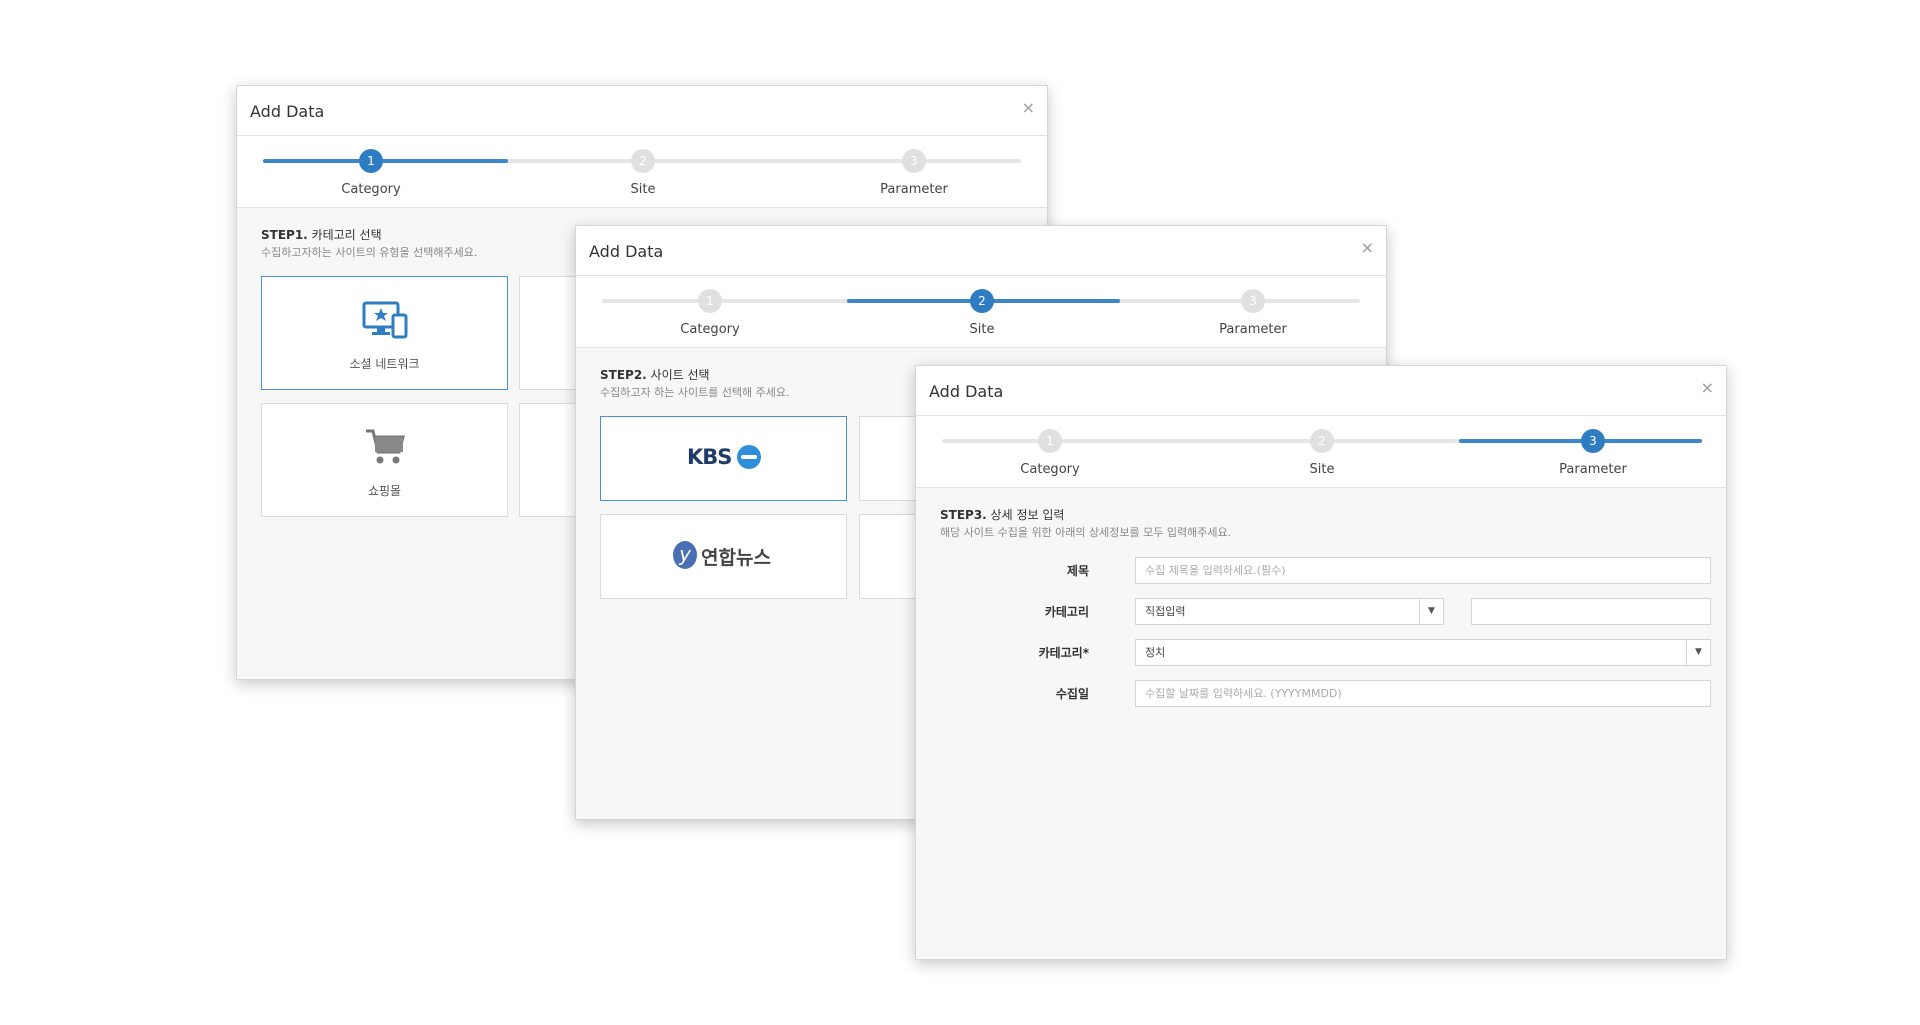 This screenshot has width=1920, height=1025. Describe the element at coordinates (1165, 611) in the screenshot. I see `category-mode-value: 직접입력` at that location.